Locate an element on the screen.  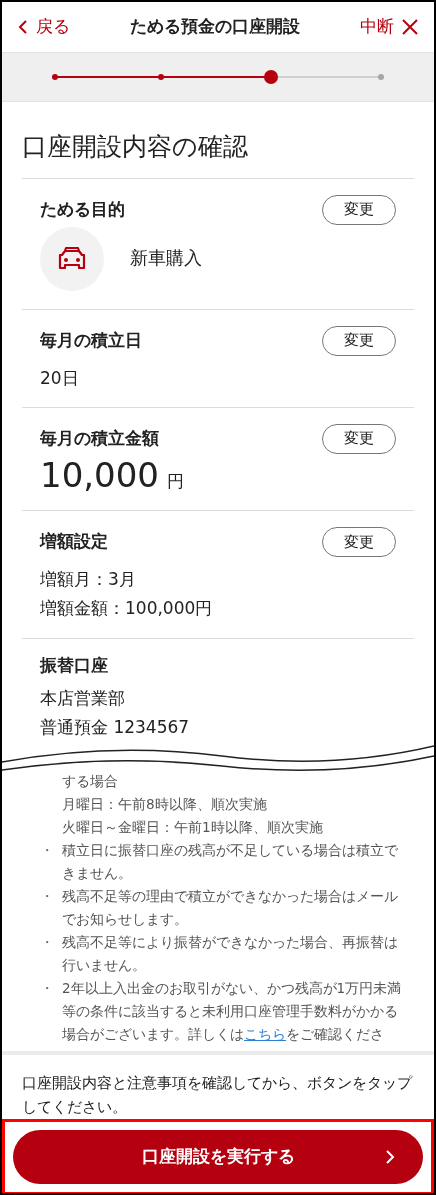
section-value: 本店営業部 is located at coordinates (83, 698).